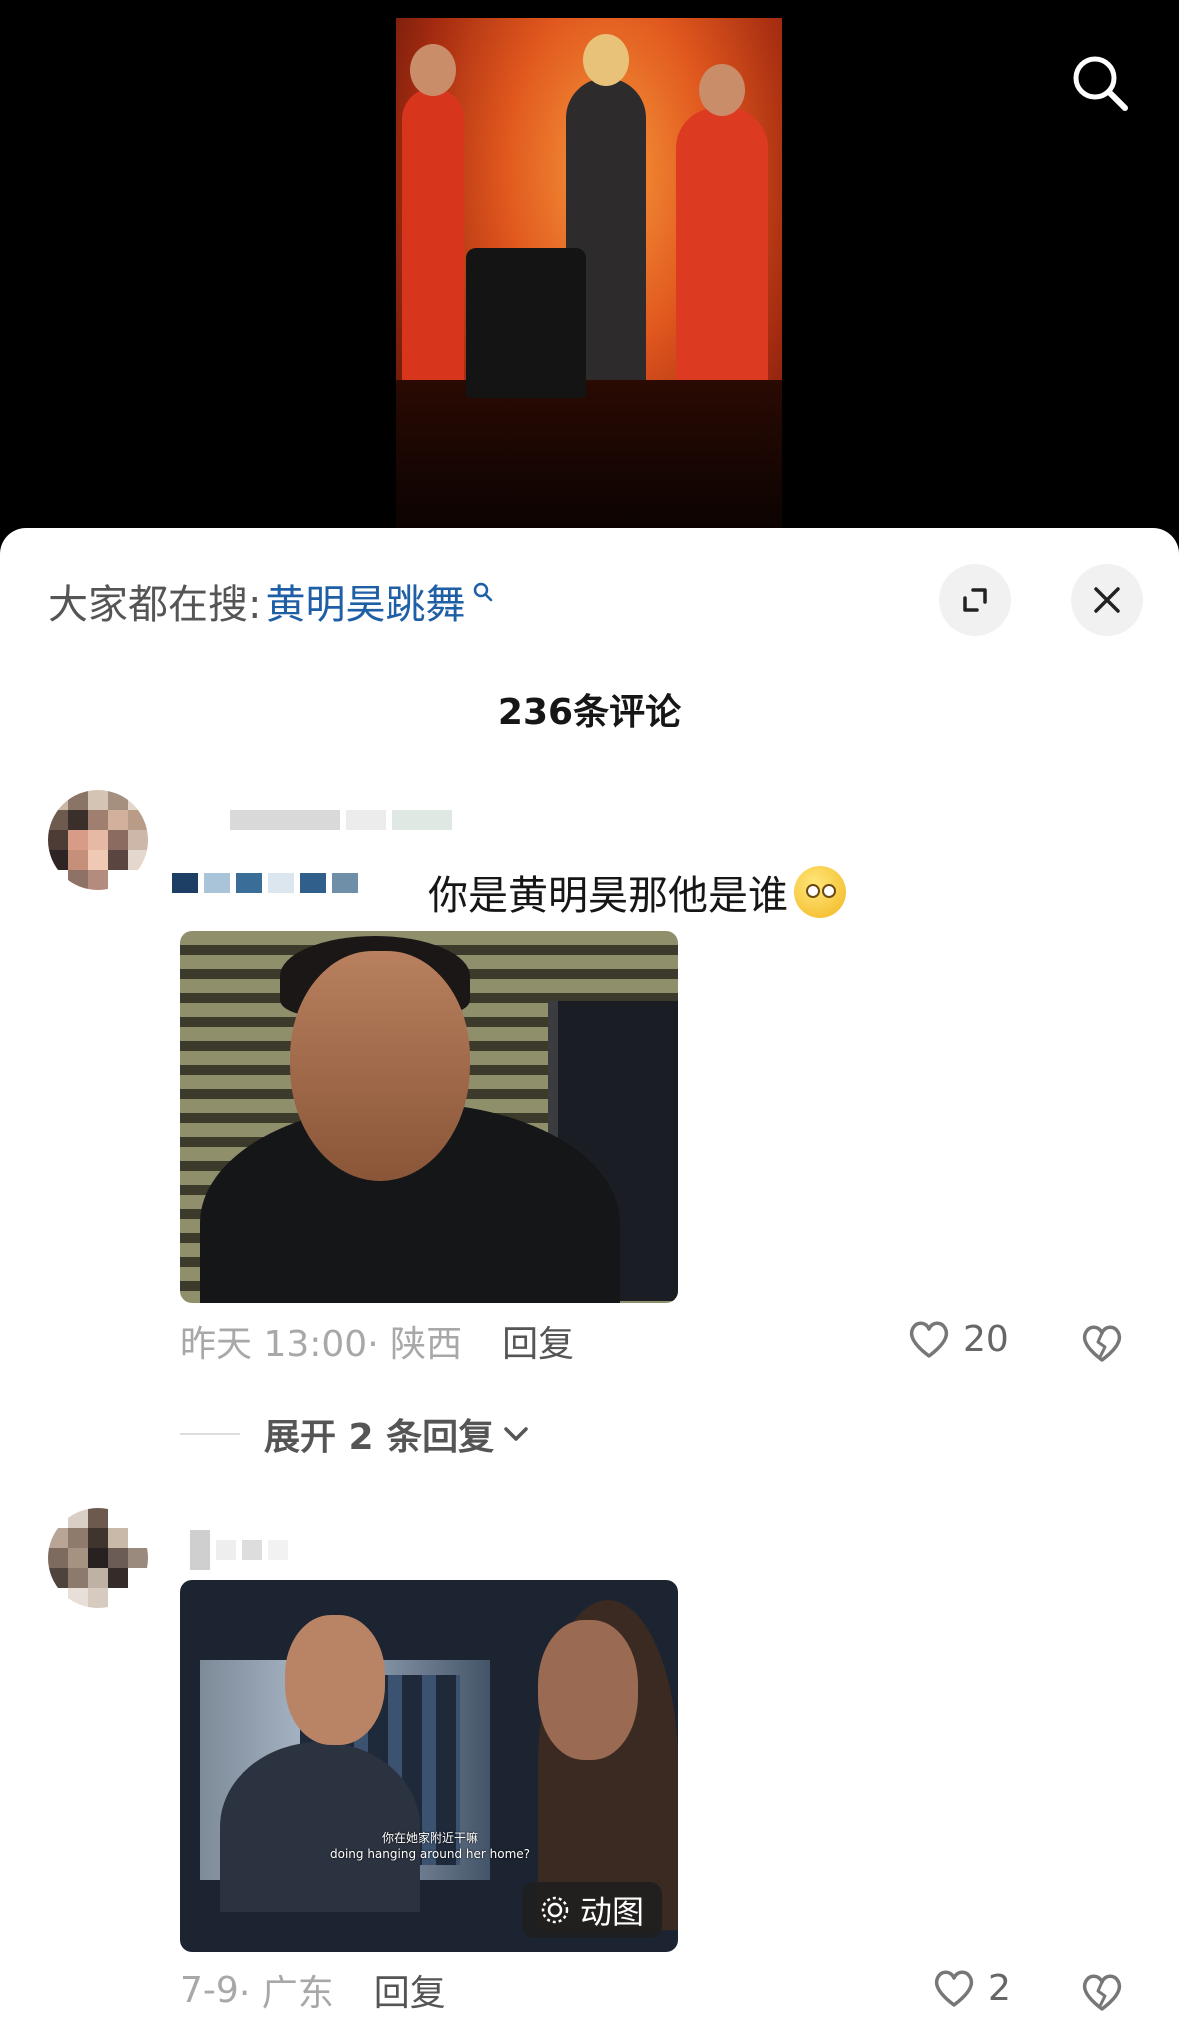  I want to click on comment-meta: 昨天 13:00 · 陕西 回复, so click(377, 1341).